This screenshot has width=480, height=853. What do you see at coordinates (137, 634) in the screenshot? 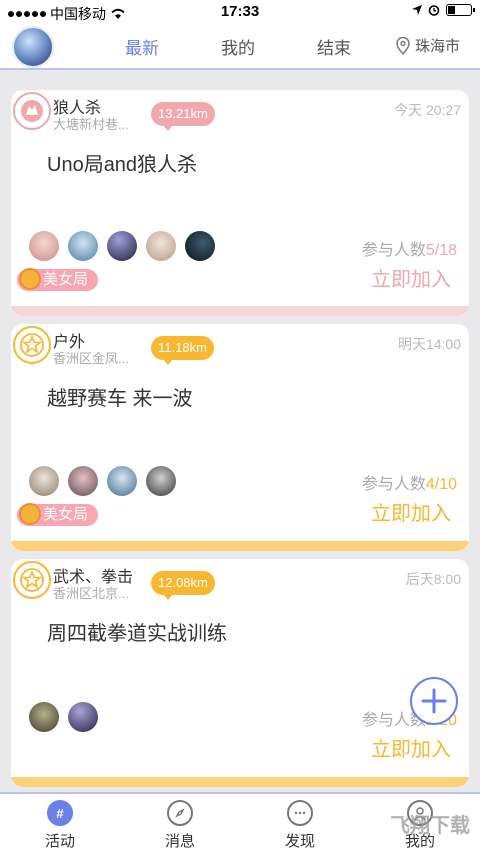
I see `activity-title: 周四截拳道实战训练` at bounding box center [137, 634].